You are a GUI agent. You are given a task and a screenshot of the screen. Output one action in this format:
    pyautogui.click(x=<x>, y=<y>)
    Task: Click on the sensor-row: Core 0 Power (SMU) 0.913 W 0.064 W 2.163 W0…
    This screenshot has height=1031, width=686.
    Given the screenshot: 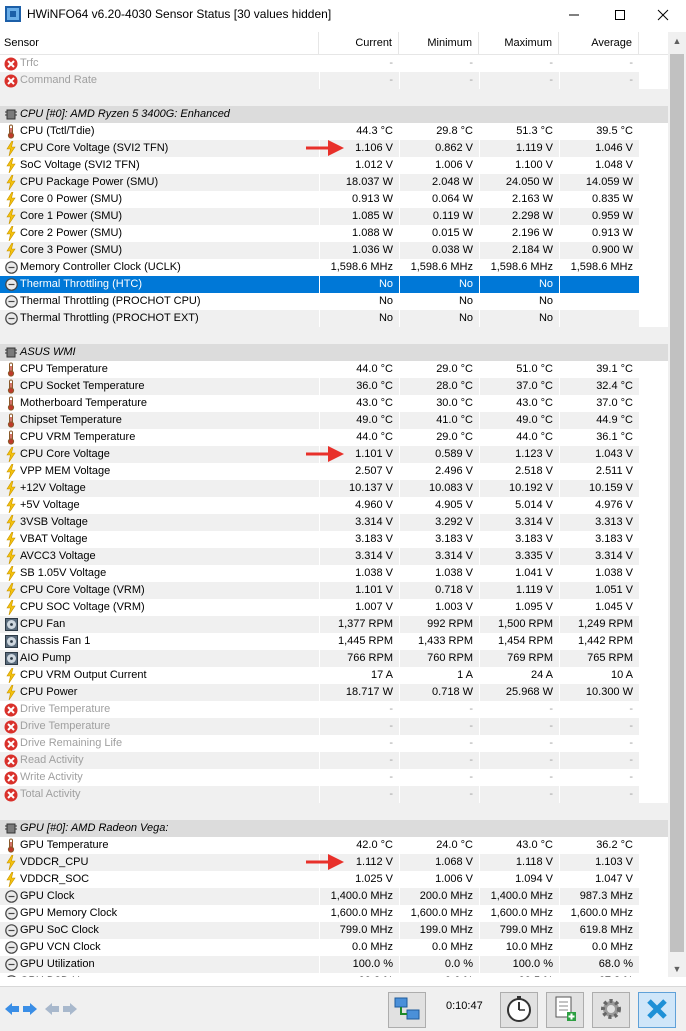 What is the action you would take?
    pyautogui.click(x=334, y=199)
    